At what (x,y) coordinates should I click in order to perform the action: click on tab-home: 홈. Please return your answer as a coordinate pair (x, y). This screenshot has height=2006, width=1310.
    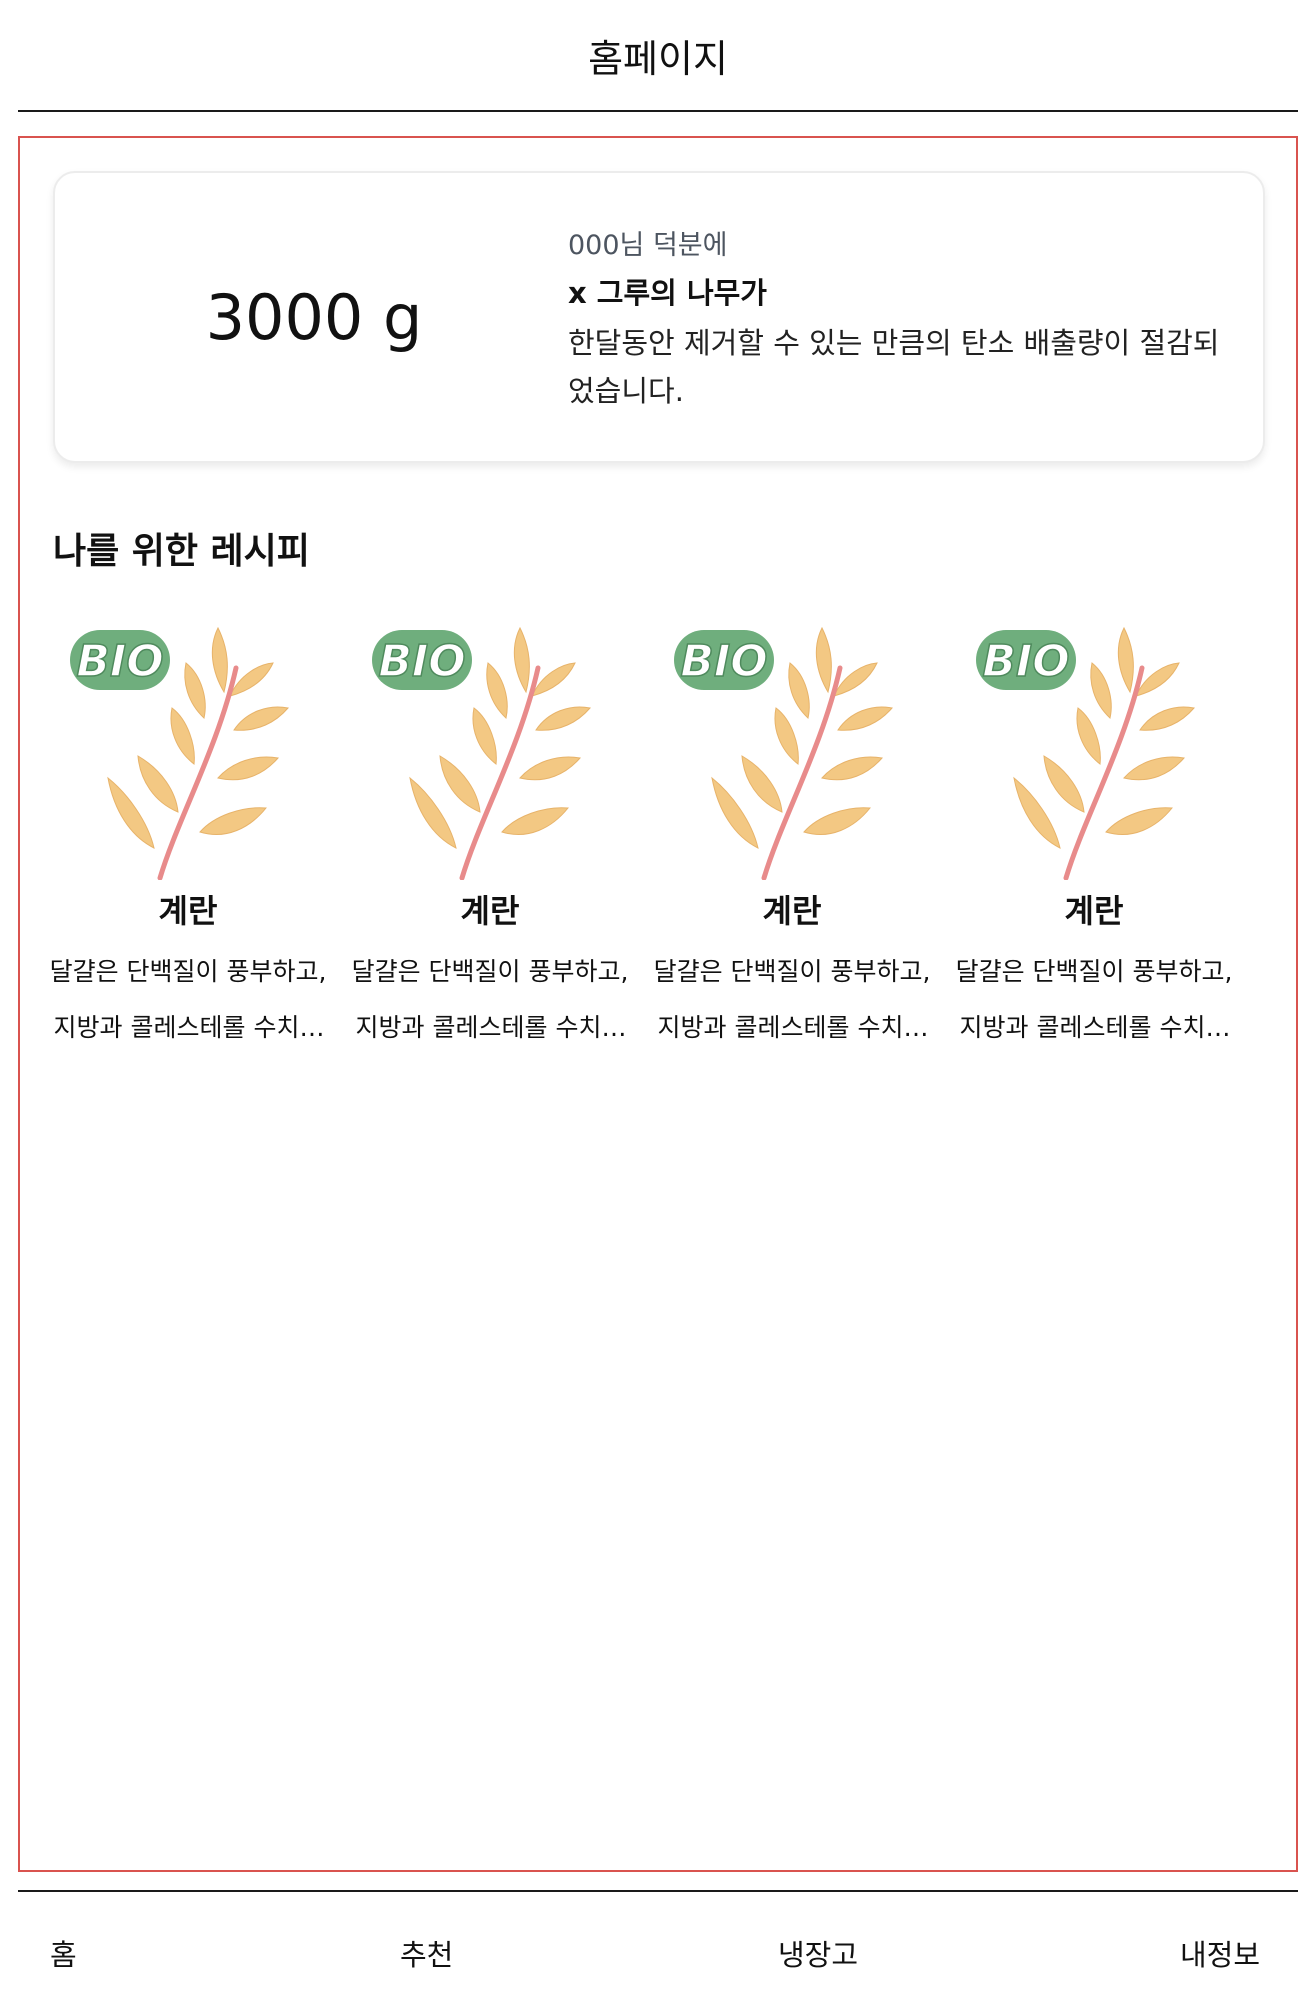
    Looking at the image, I should click on (63, 1953).